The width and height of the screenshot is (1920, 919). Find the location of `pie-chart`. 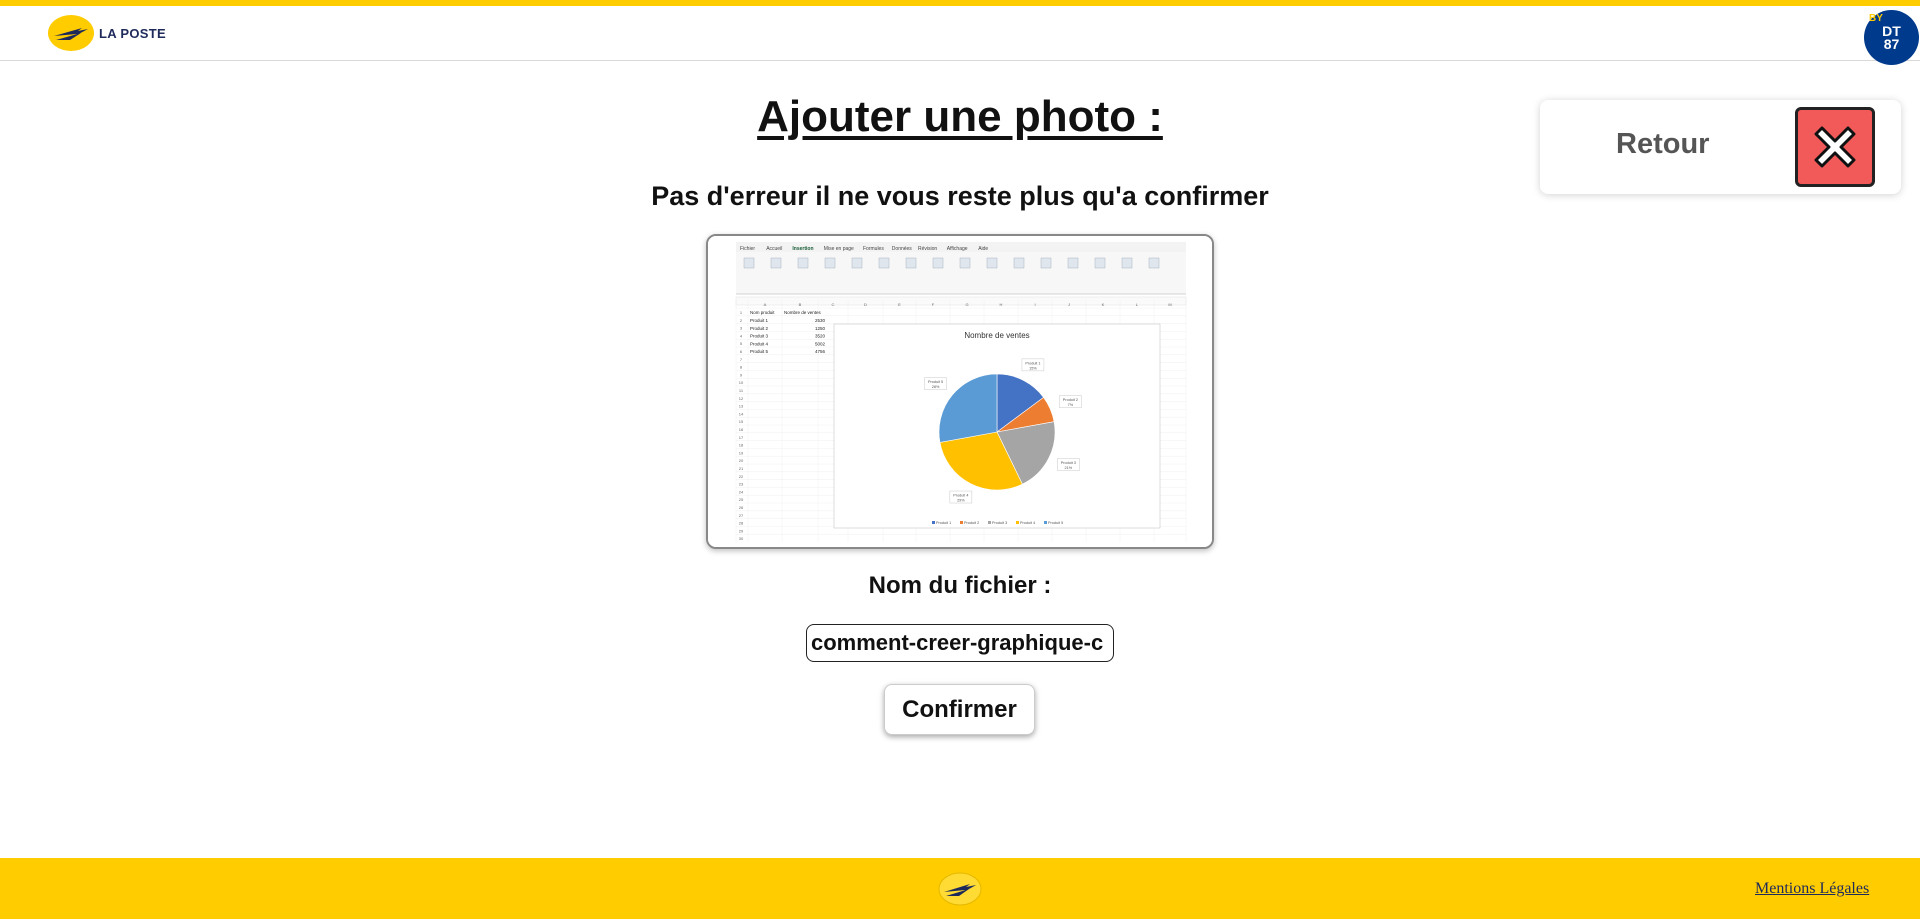

pie-chart is located at coordinates (997, 432).